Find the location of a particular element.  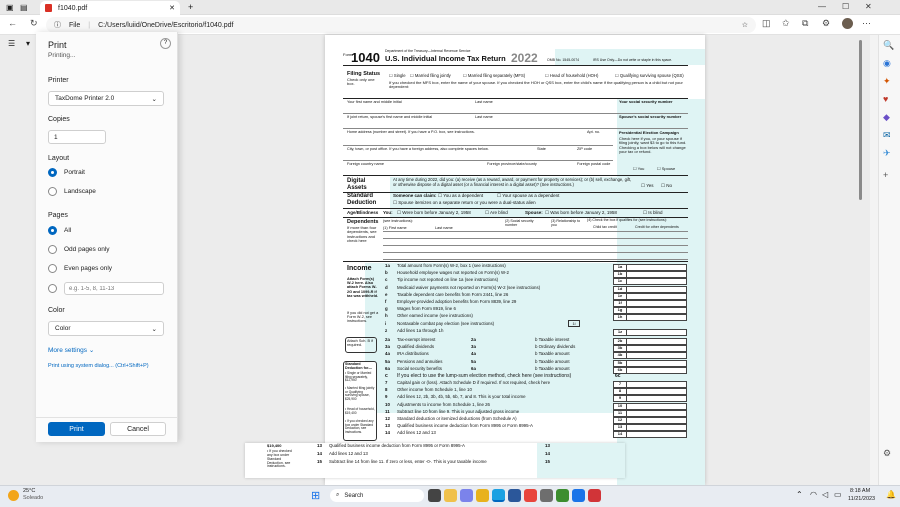

wifi-icon: ◠ is located at coordinates (813, 494).